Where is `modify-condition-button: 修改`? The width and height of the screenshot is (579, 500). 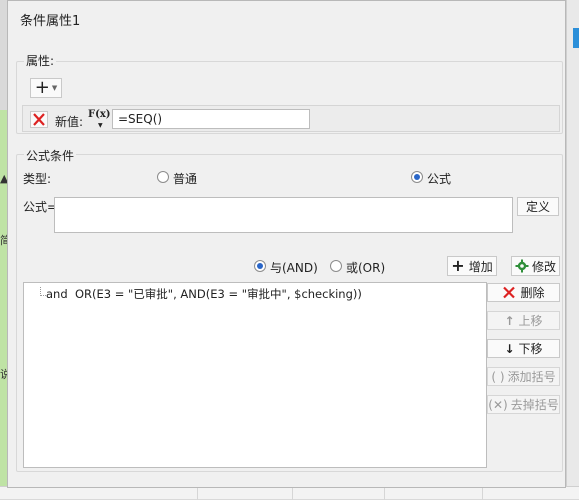 modify-condition-button: 修改 is located at coordinates (535, 266).